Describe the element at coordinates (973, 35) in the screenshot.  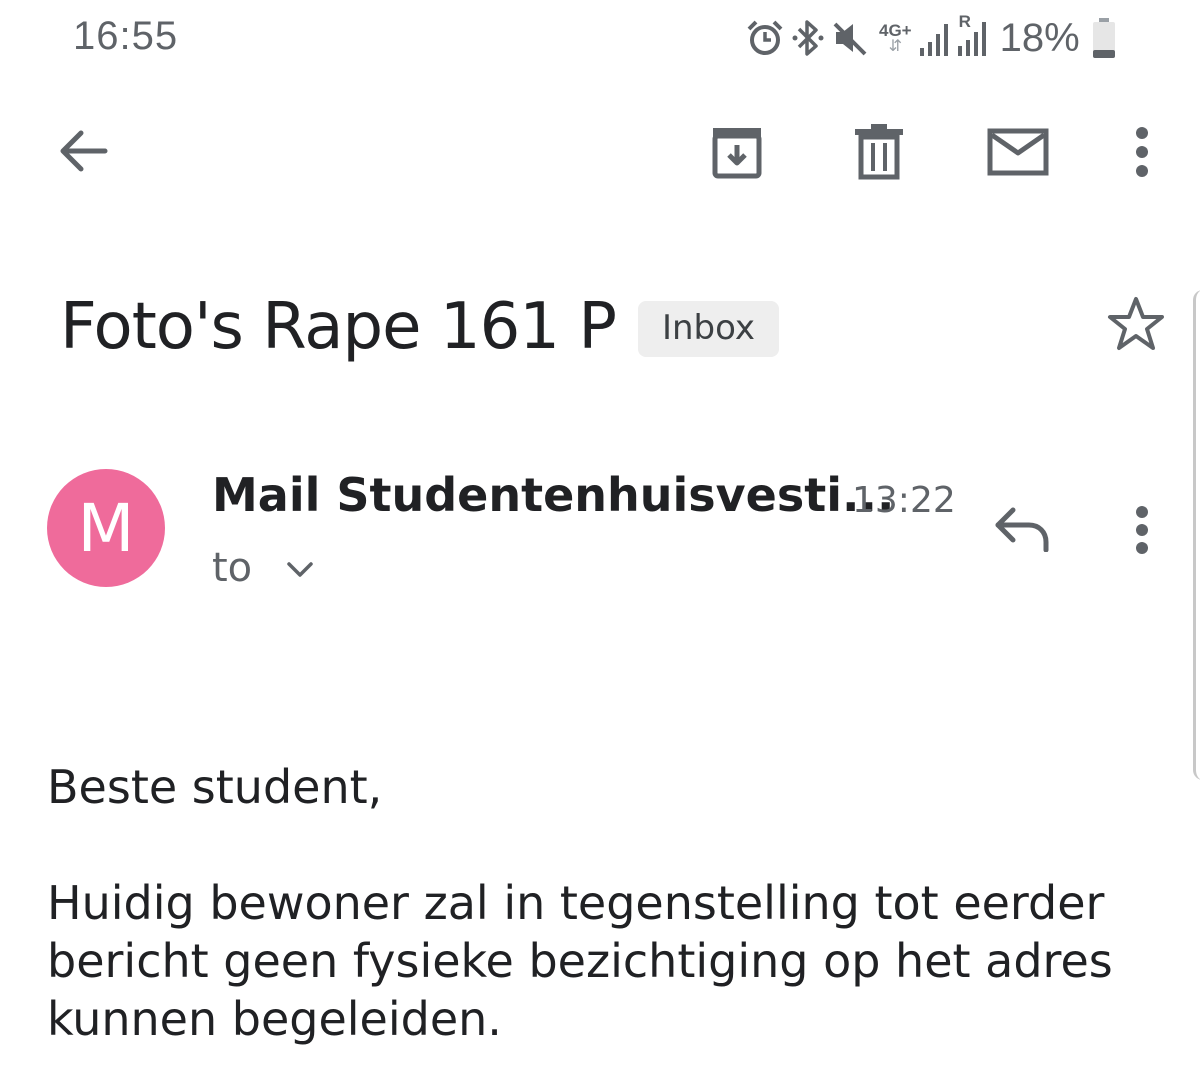
I see `signal-roaming-icon: R` at that location.